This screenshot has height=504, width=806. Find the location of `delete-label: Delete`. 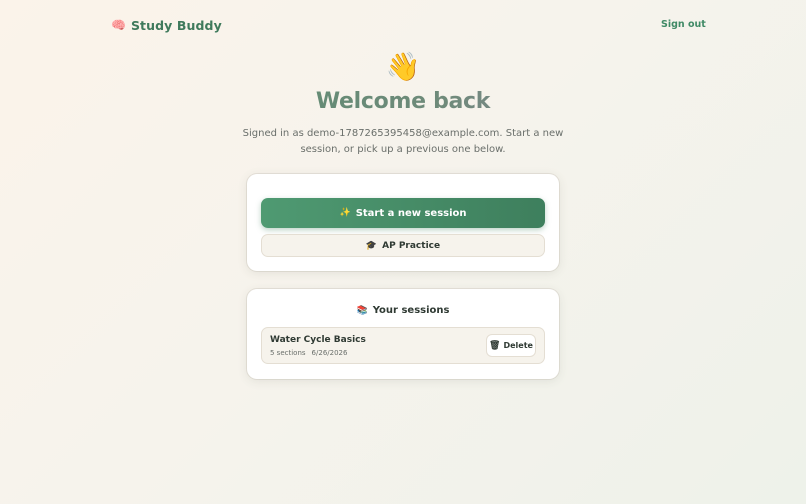

delete-label: Delete is located at coordinates (518, 345).